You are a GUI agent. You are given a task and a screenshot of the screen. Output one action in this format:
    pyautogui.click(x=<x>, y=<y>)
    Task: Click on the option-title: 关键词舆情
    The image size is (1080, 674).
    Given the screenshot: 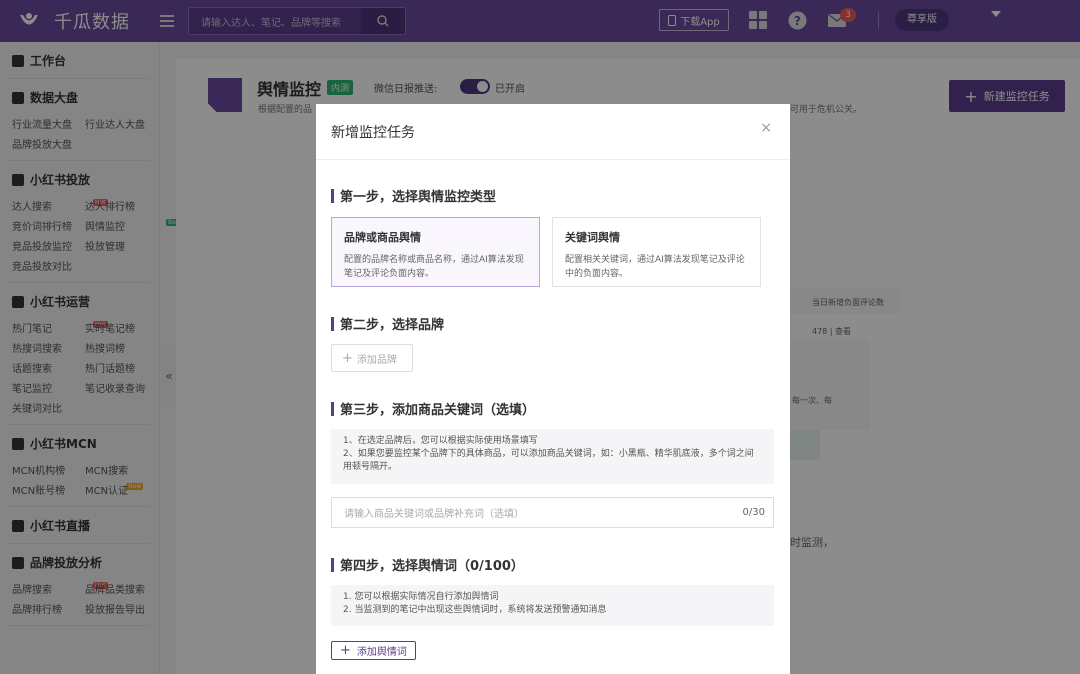 What is the action you would take?
    pyautogui.click(x=592, y=237)
    